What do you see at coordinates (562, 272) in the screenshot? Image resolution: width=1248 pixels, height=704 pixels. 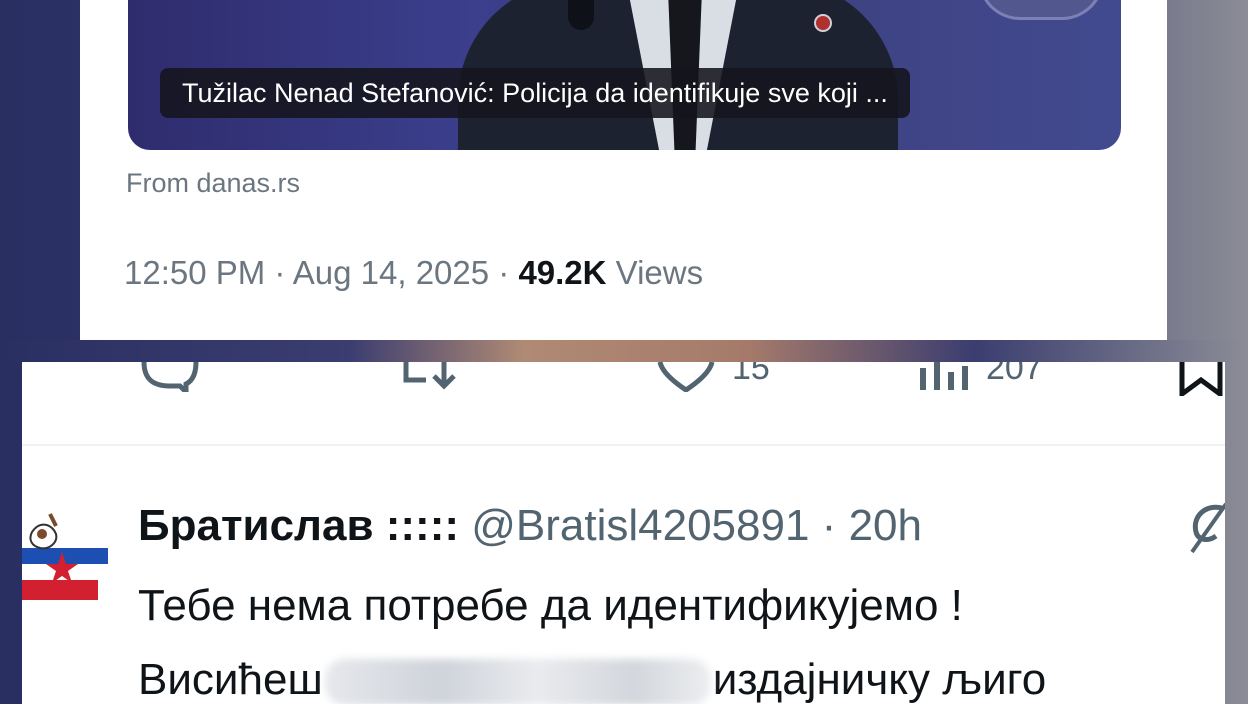 I see `views-count: 49.2K` at bounding box center [562, 272].